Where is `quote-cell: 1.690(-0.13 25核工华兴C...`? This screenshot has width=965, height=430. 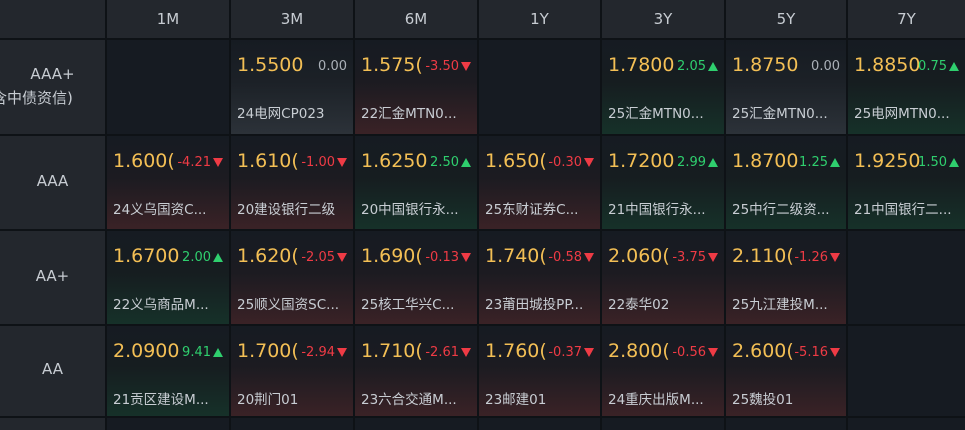
quote-cell: 1.690(-0.13 25核工华兴C... is located at coordinates (416, 277).